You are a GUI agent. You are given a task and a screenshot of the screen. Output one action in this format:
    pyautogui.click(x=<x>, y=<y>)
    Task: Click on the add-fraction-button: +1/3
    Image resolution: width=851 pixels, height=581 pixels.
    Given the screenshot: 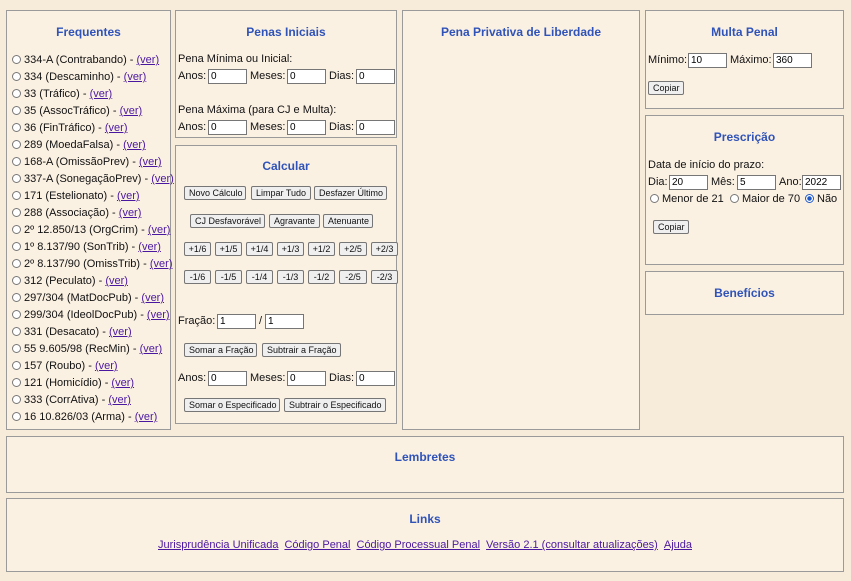 What is the action you would take?
    pyautogui.click(x=290, y=249)
    